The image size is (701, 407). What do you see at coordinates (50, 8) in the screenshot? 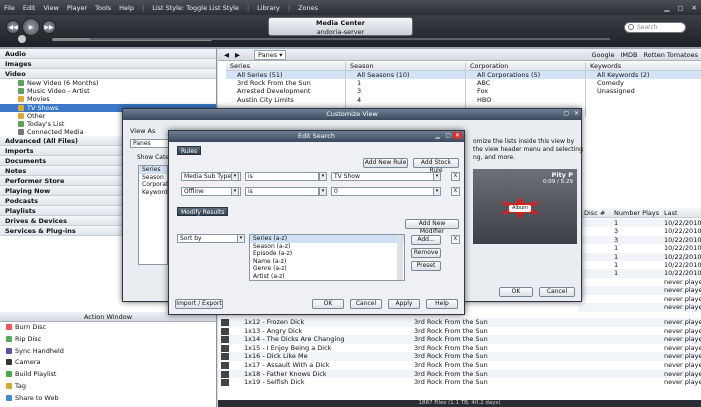
I see `menu-view: View` at bounding box center [50, 8].